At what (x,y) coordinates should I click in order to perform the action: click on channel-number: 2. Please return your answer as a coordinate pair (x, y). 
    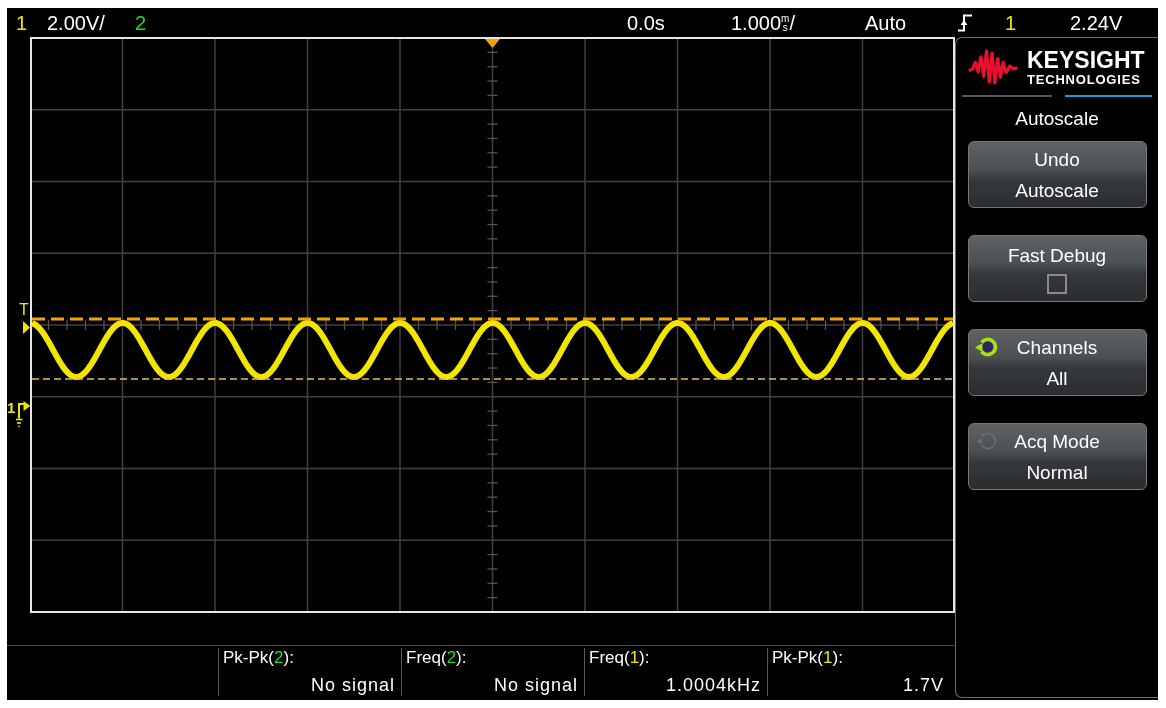
    Looking at the image, I should click on (141, 22).